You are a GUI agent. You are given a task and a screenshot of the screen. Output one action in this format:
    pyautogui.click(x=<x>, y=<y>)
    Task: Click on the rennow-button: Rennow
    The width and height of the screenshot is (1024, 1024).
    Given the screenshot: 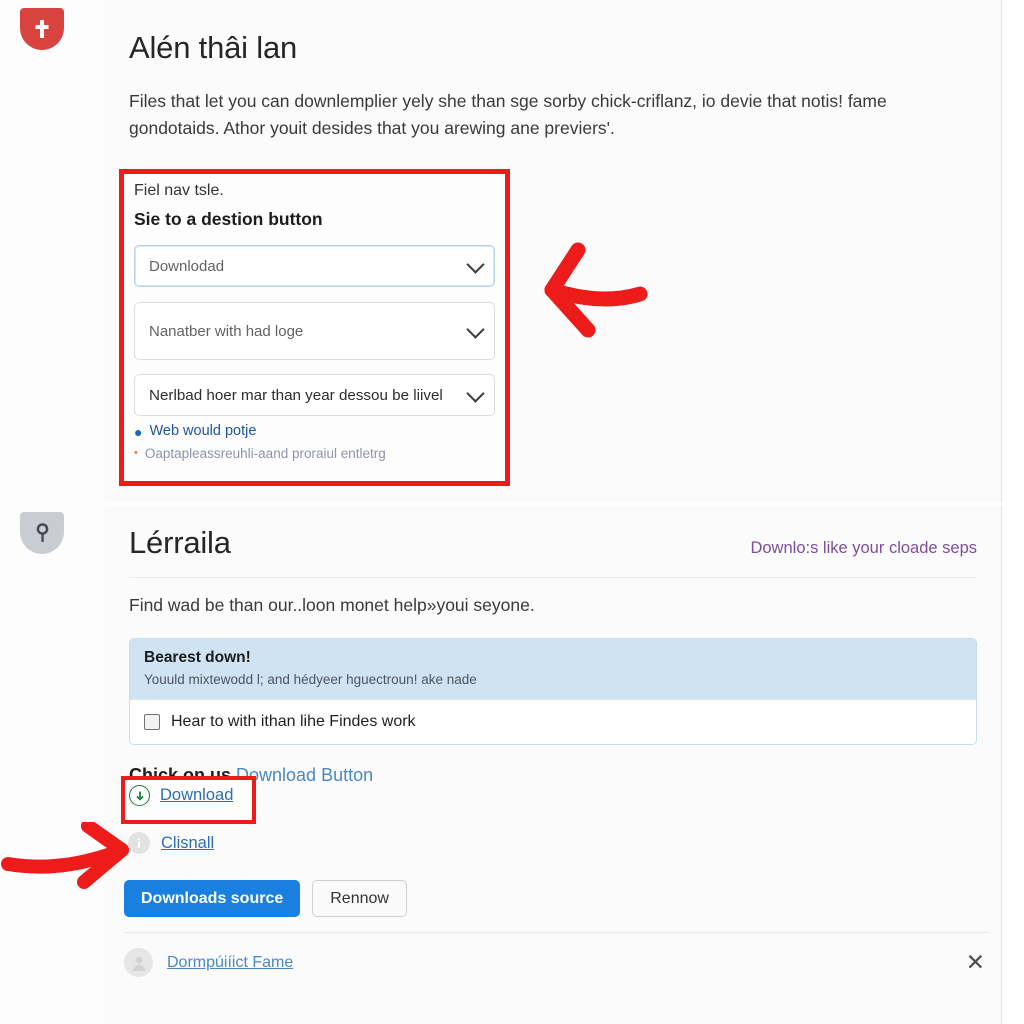 What is the action you would take?
    pyautogui.click(x=359, y=898)
    